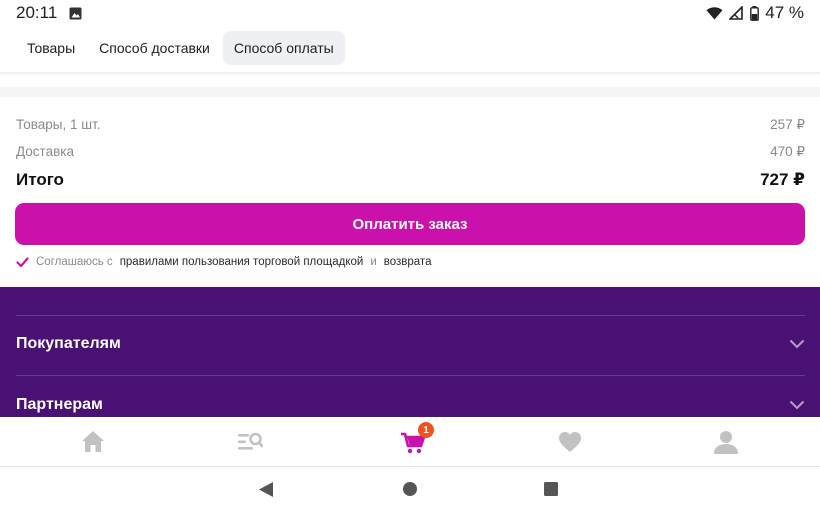 Image resolution: width=820 pixels, height=512 pixels. What do you see at coordinates (410, 92) in the screenshot?
I see `section-gap` at bounding box center [410, 92].